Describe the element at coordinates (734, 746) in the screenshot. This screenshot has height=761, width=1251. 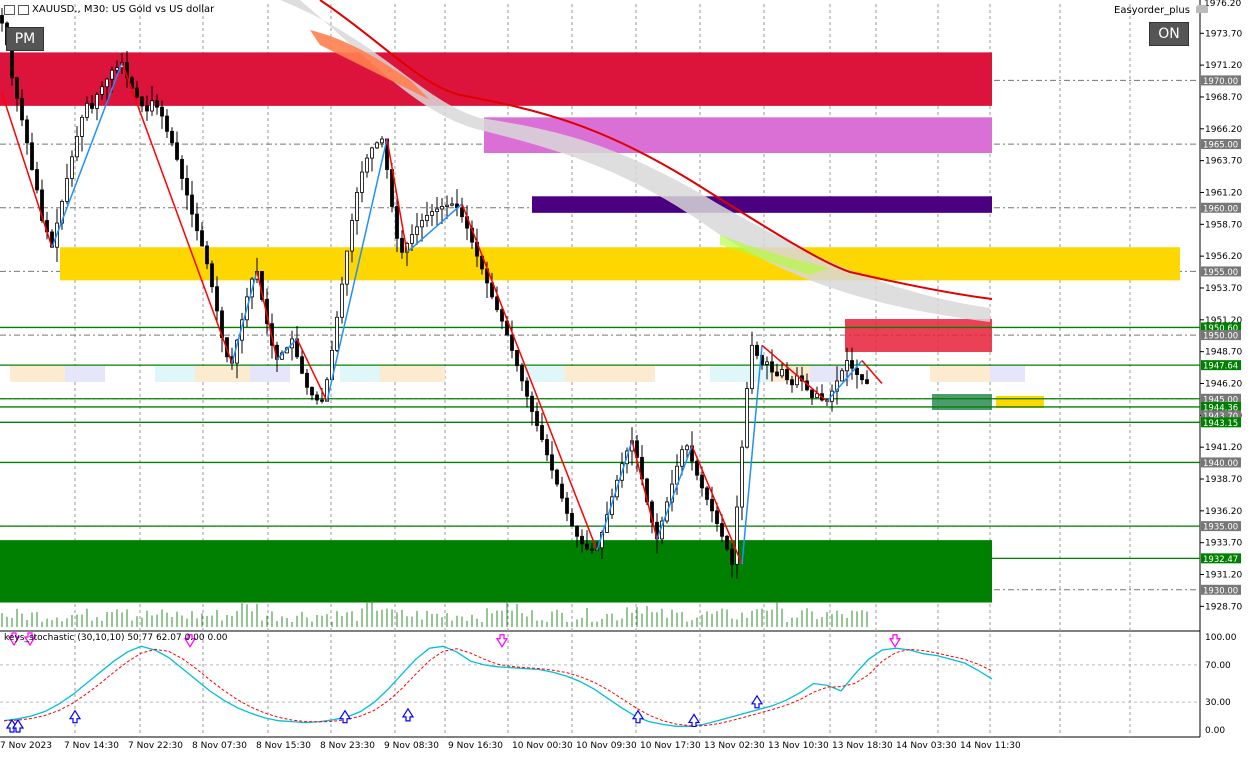
I see `time-tick-label: 13 Nov 02:30` at that location.